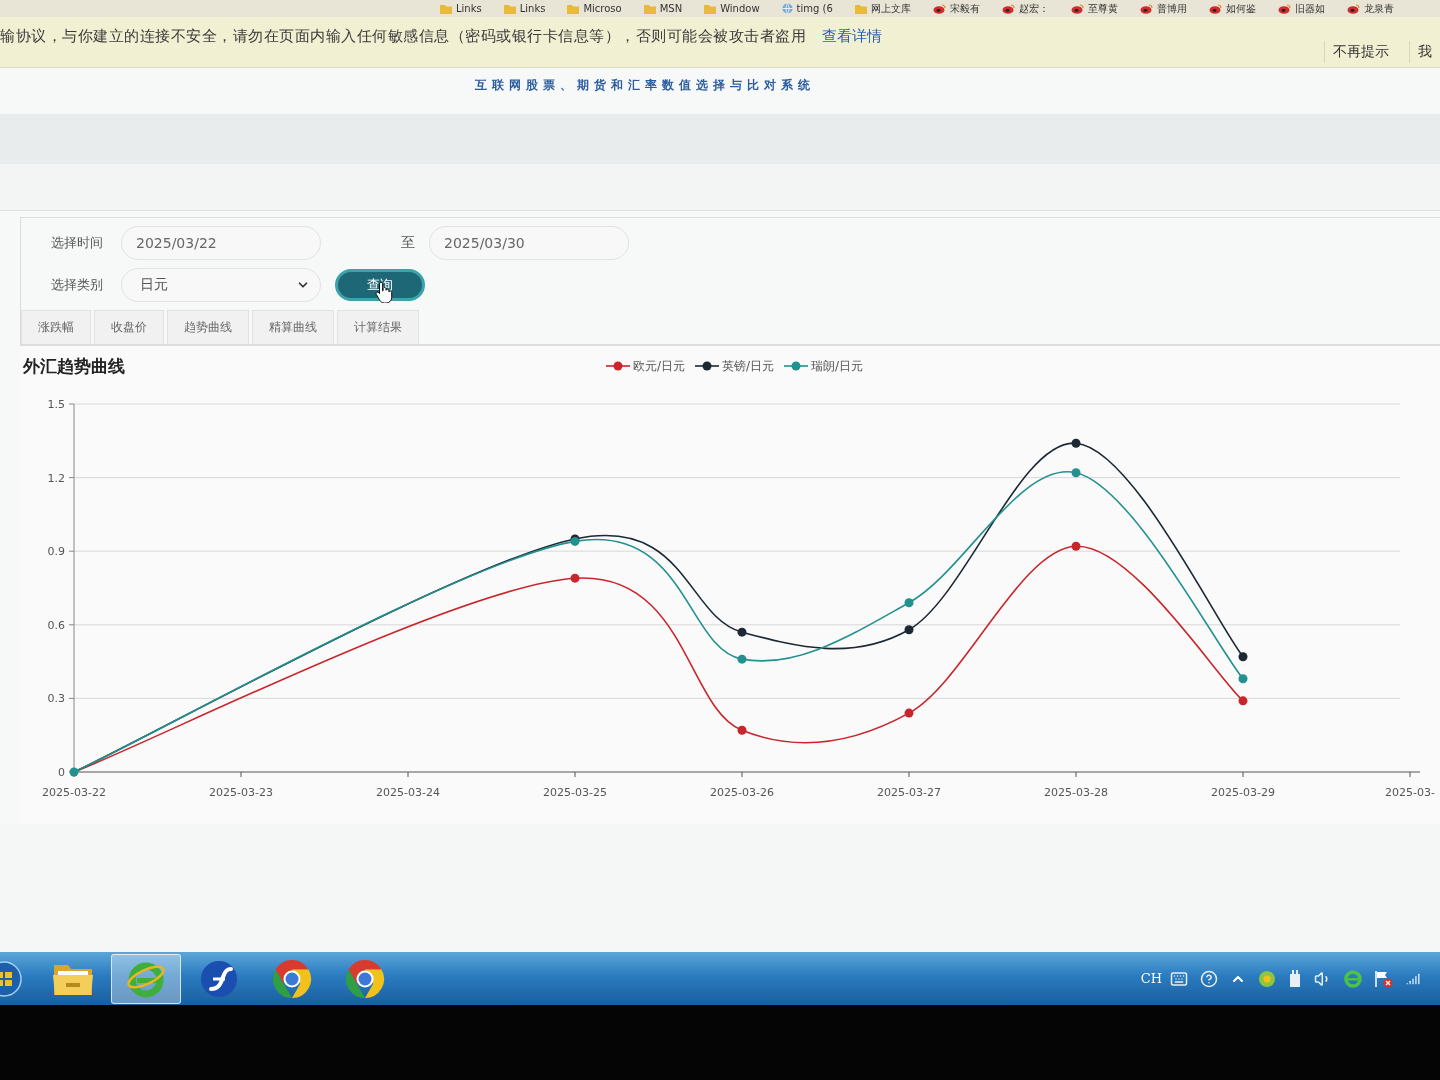  I want to click on axis-label: 0.9, so click(56, 552).